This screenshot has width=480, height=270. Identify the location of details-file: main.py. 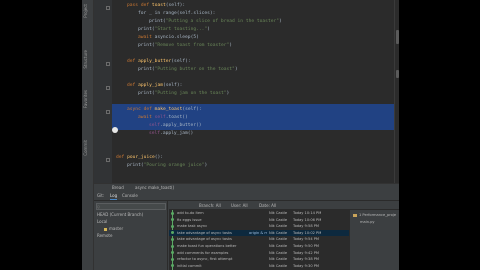
(367, 222).